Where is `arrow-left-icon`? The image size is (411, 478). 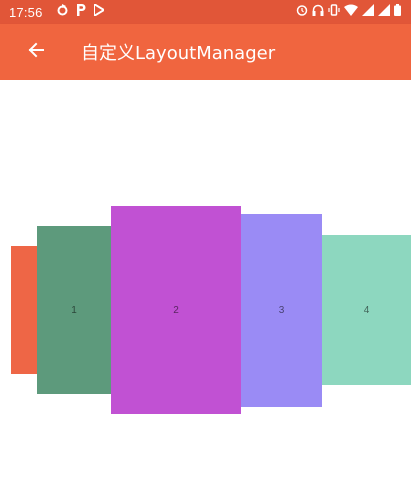 arrow-left-icon is located at coordinates (36, 52).